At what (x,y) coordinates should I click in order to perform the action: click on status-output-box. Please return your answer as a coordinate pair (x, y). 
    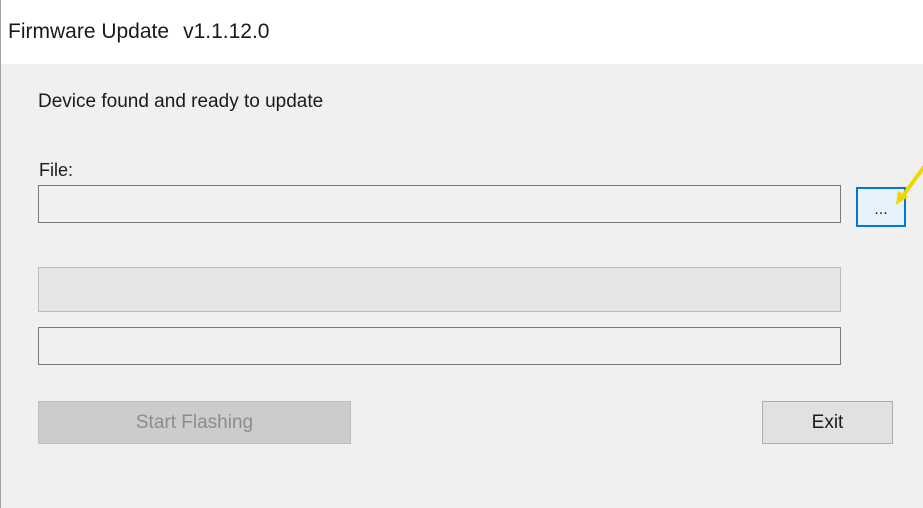
    Looking at the image, I should click on (439, 346).